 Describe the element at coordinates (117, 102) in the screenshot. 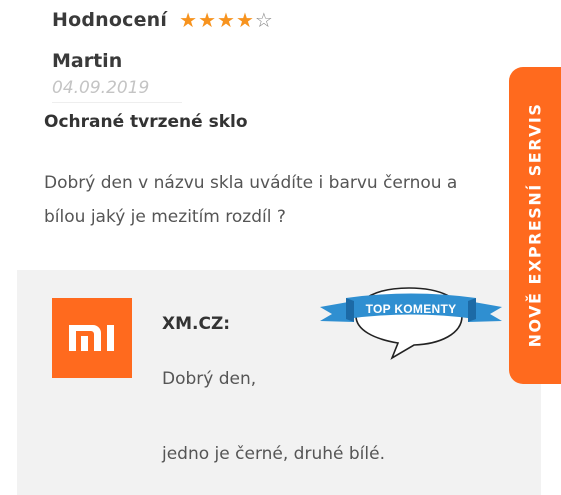

I see `divider` at that location.